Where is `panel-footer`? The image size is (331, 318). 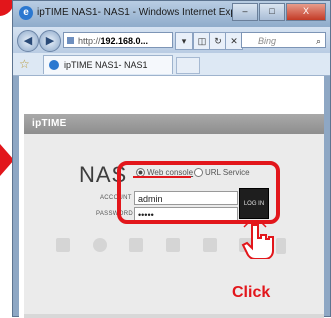
panel-footer is located at coordinates (174, 316).